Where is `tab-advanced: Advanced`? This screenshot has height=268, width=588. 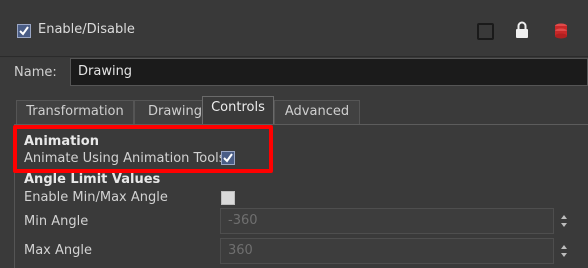 tab-advanced: Advanced is located at coordinates (317, 112).